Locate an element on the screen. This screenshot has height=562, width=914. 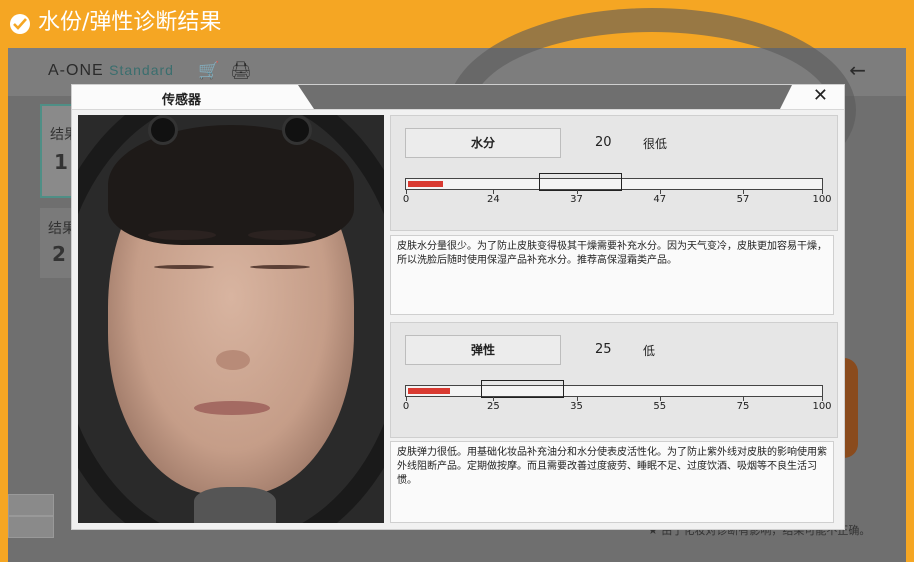
bg-orange-graphic is located at coordinates (851, 408).